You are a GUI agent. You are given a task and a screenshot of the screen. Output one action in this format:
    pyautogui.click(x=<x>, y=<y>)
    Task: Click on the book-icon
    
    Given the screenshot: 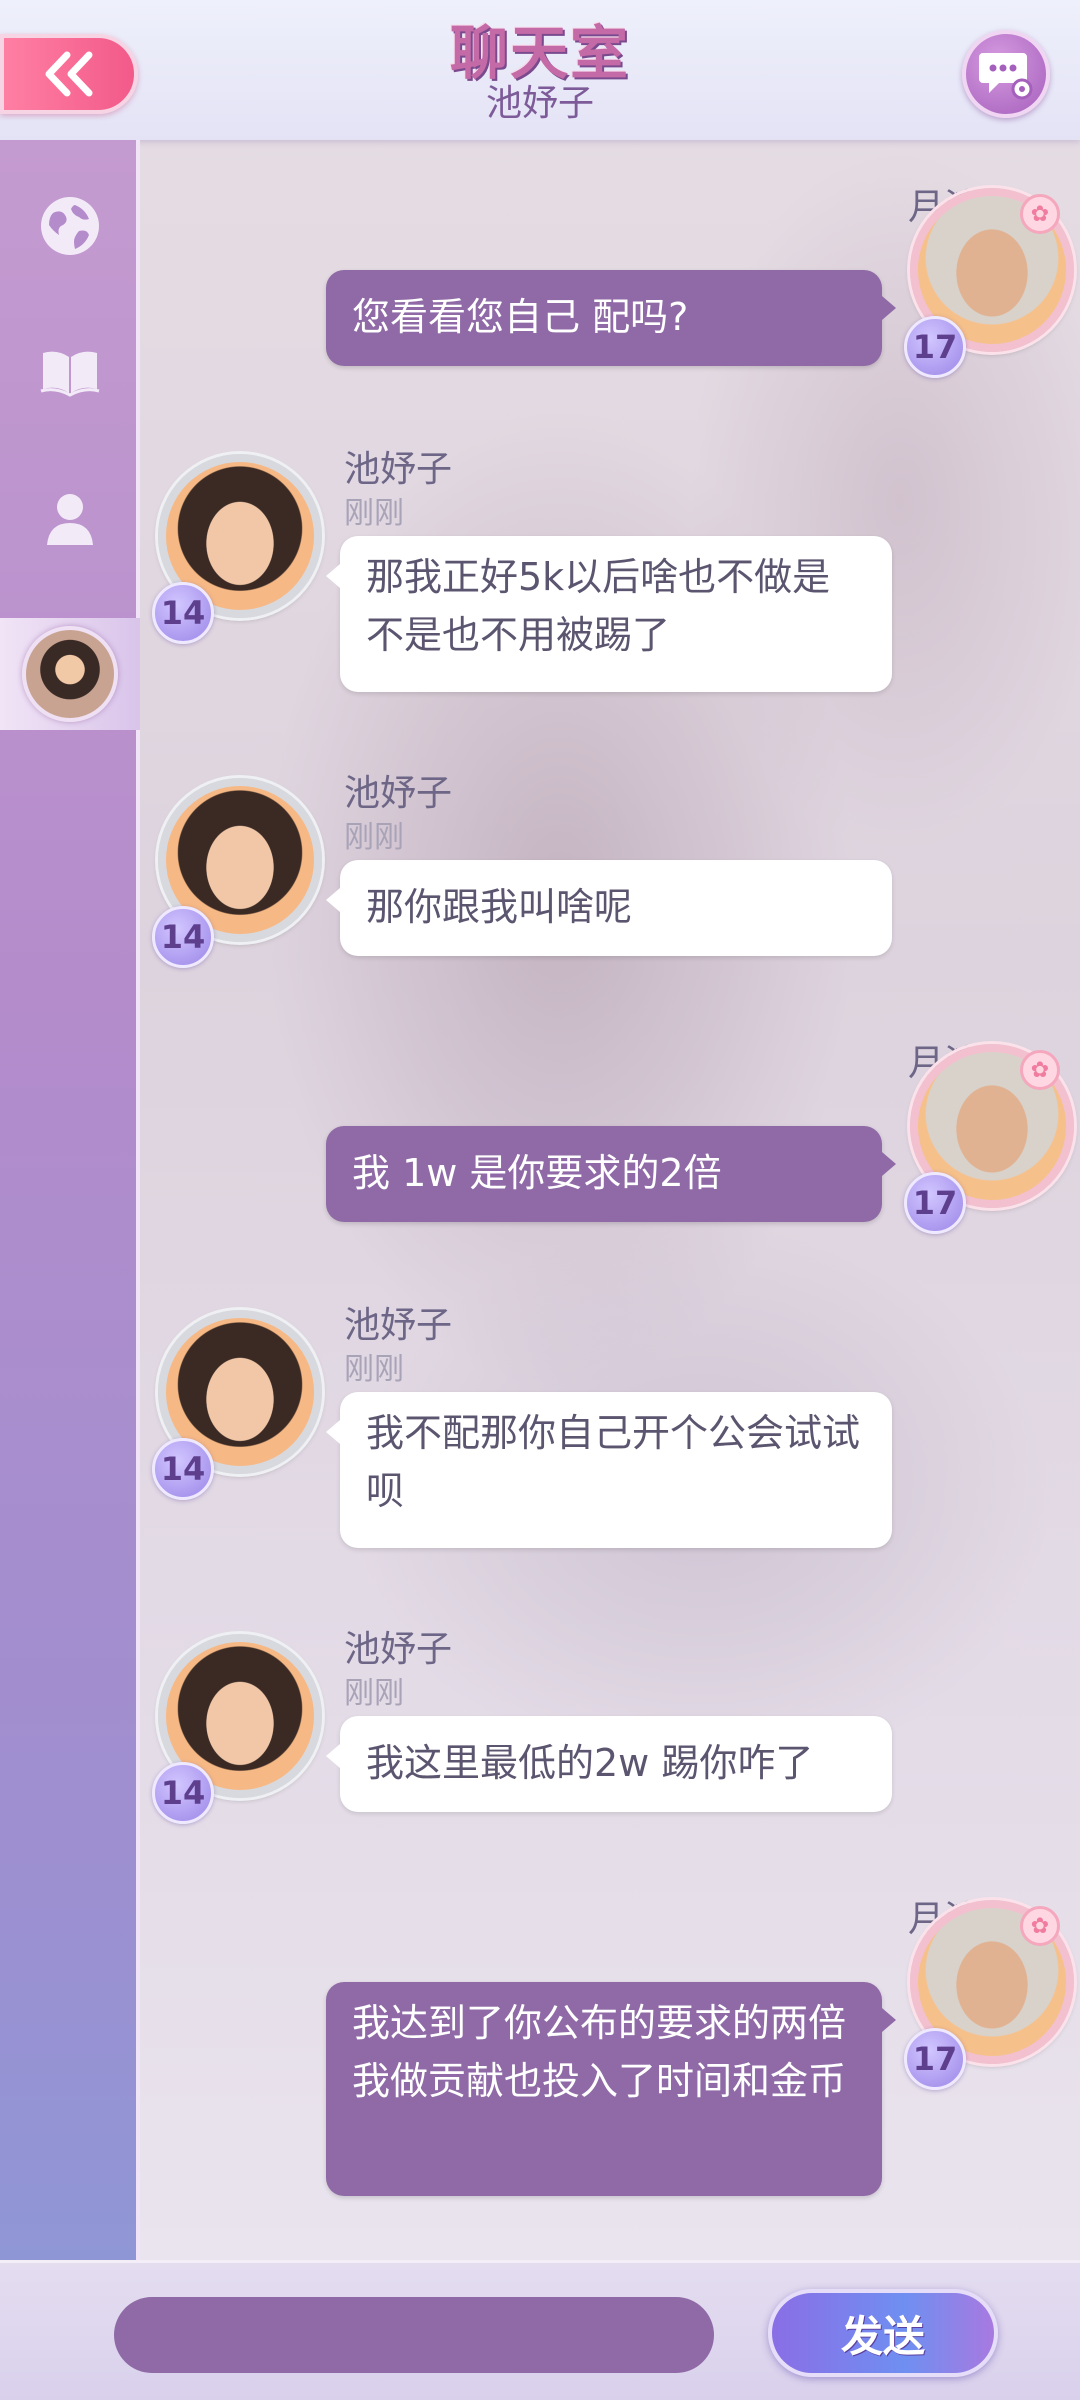 What is the action you would take?
    pyautogui.click(x=70, y=374)
    